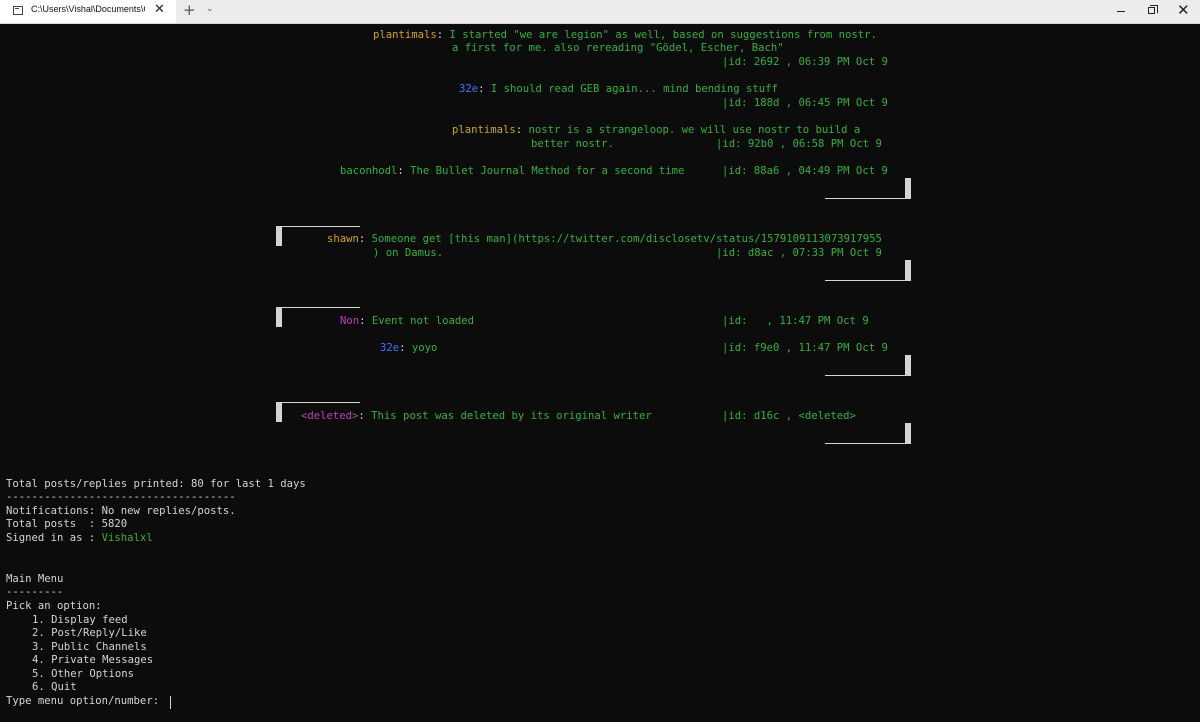 The width and height of the screenshot is (1200, 722). Describe the element at coordinates (343, 239) in the screenshot. I see `post-author: shawn` at that location.